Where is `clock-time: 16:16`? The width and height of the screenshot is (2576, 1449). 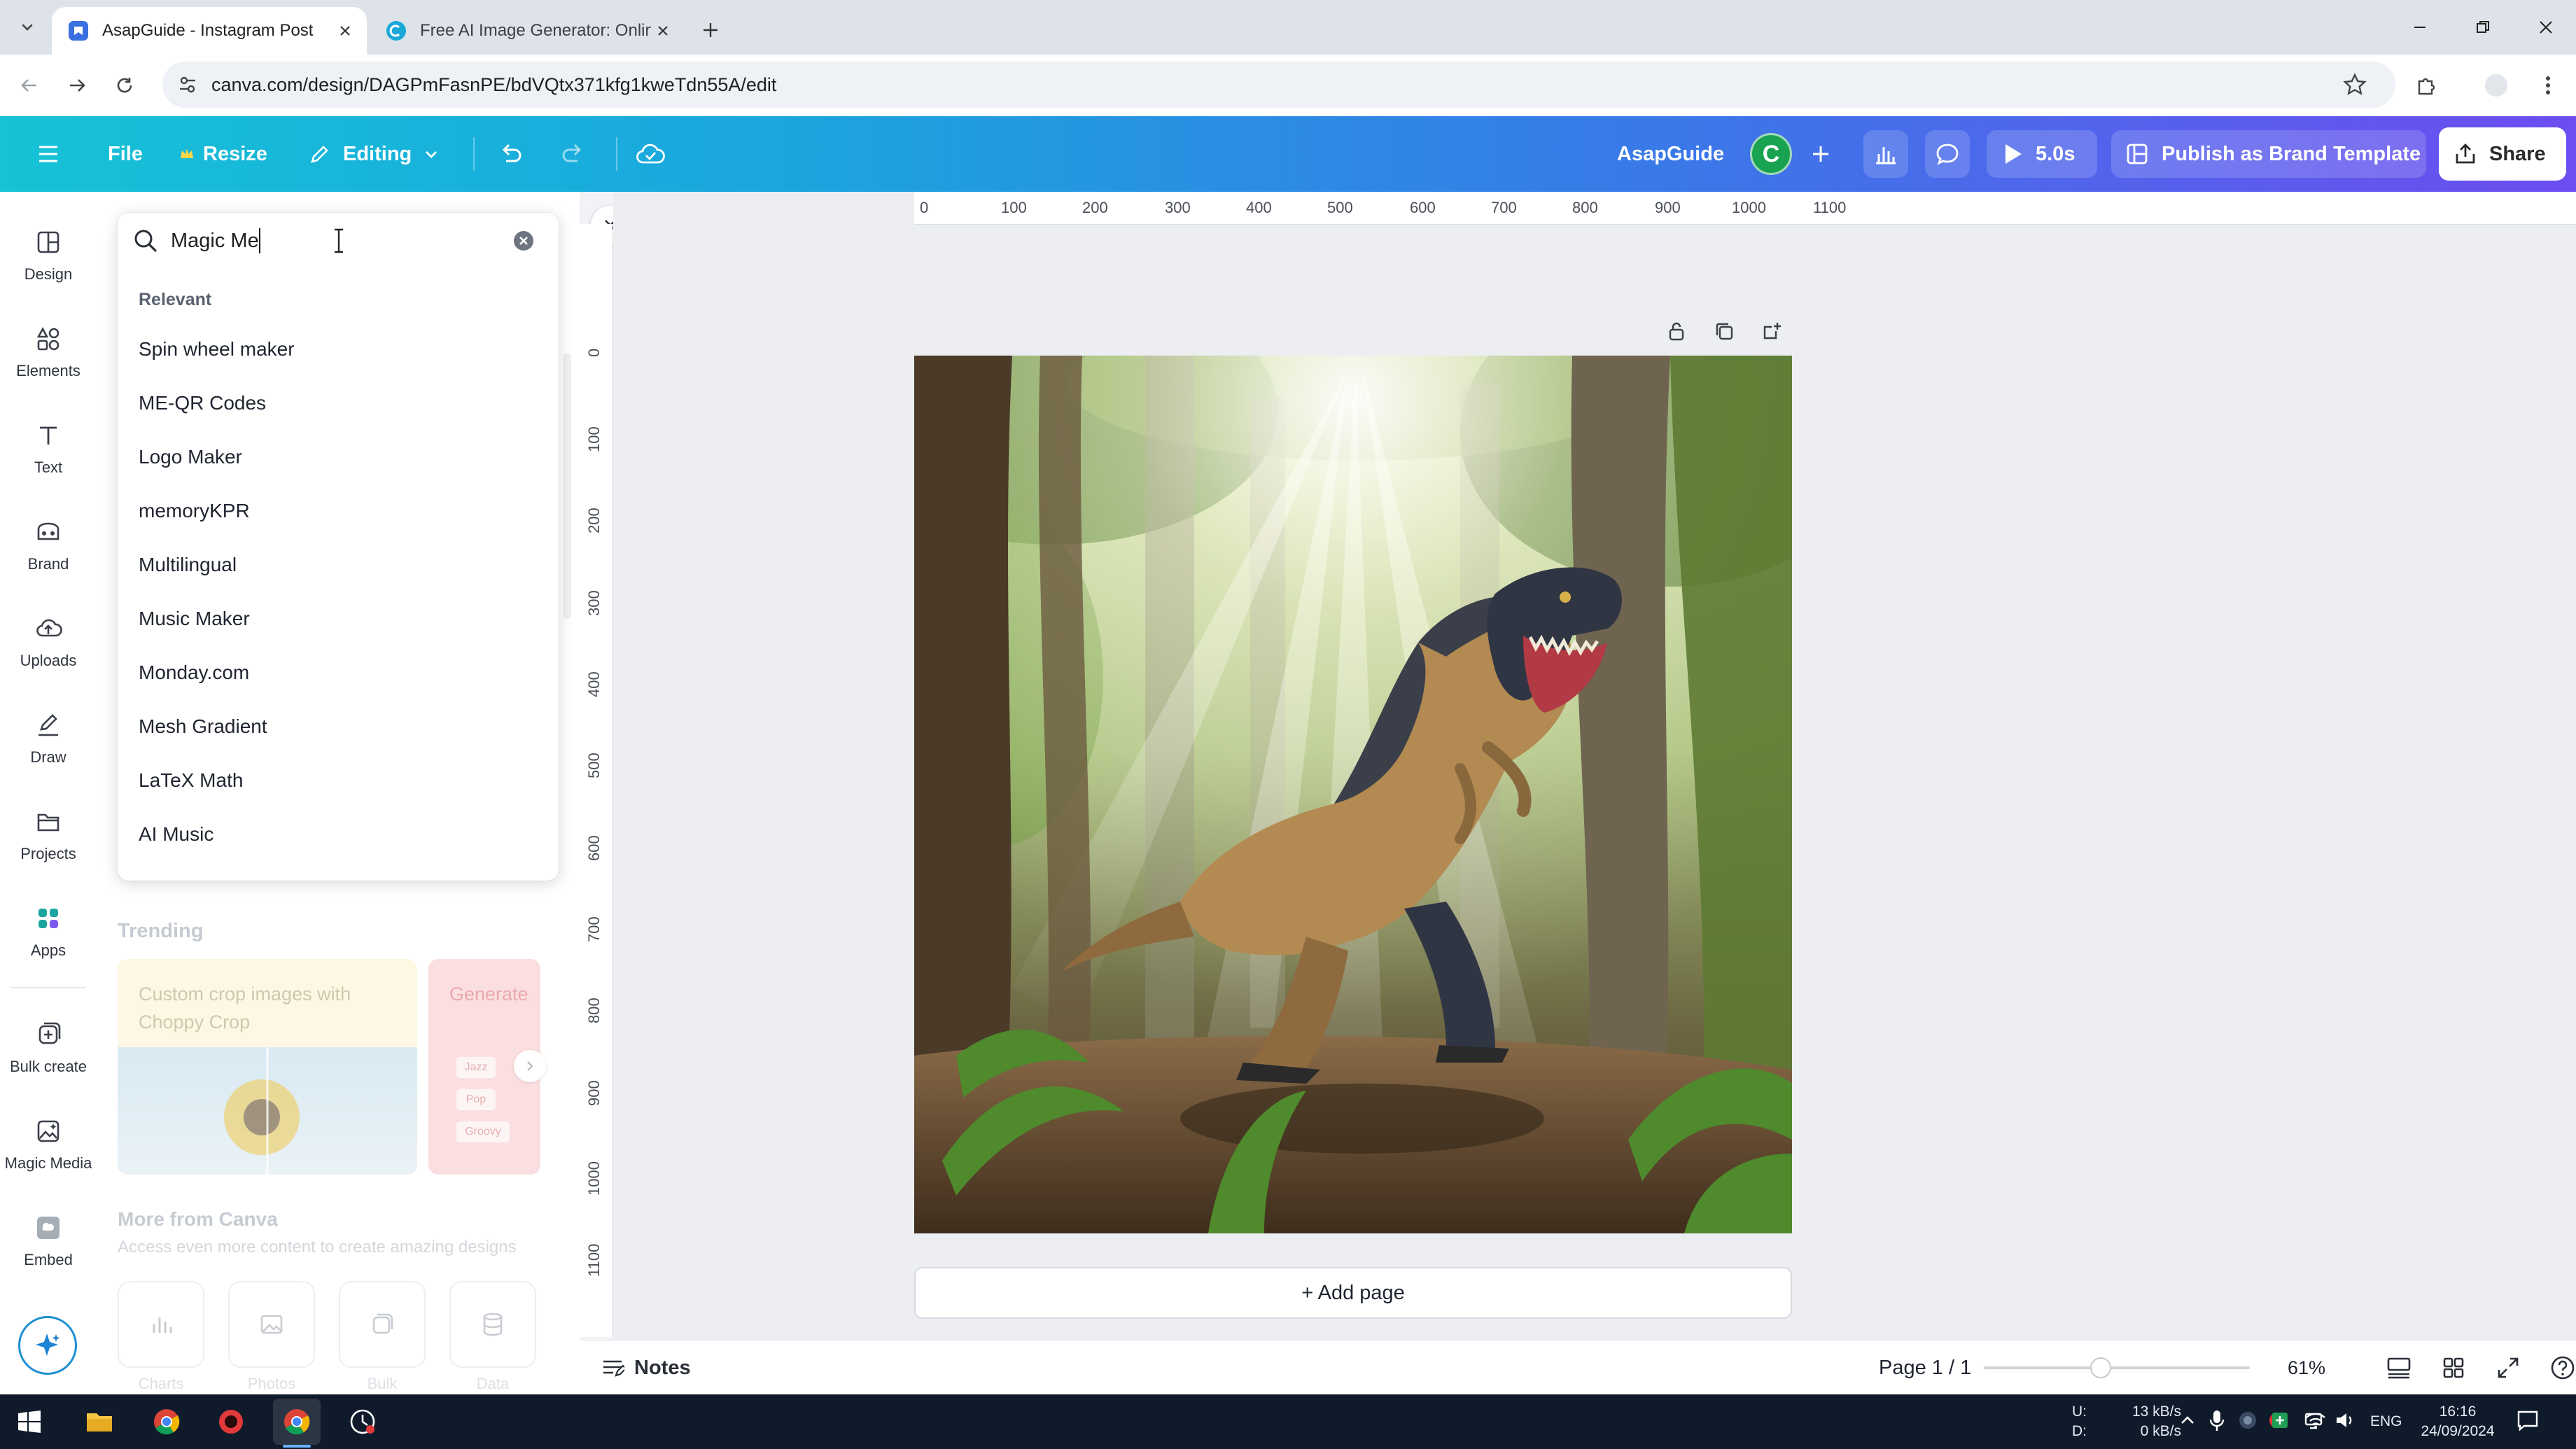 clock-time: 16:16 is located at coordinates (2457, 1412).